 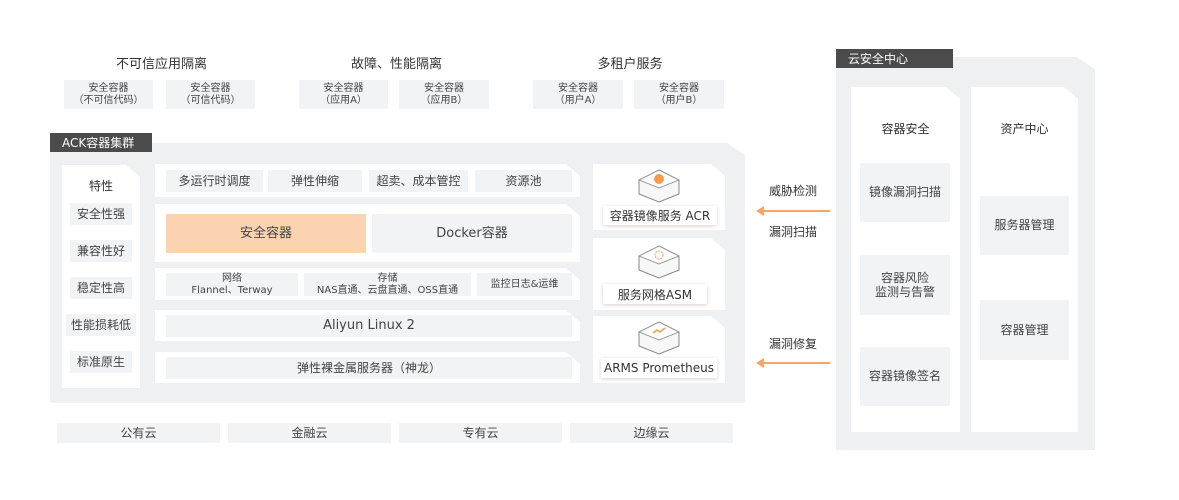 I want to click on server-management: 服务器管理, so click(x=1024, y=225).